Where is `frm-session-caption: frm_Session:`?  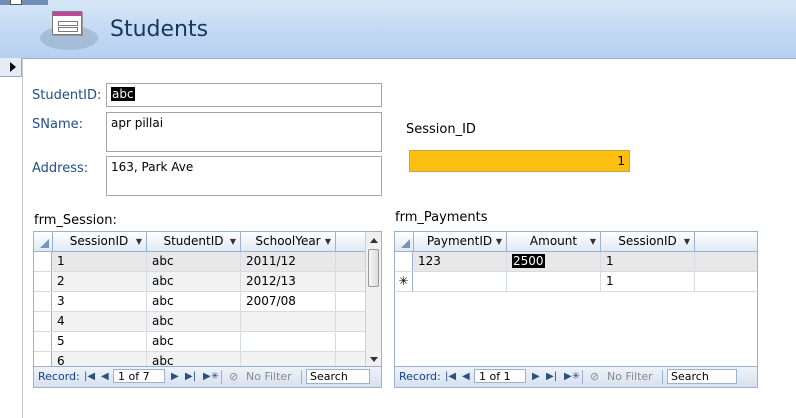 frm-session-caption: frm_Session: is located at coordinates (75, 220).